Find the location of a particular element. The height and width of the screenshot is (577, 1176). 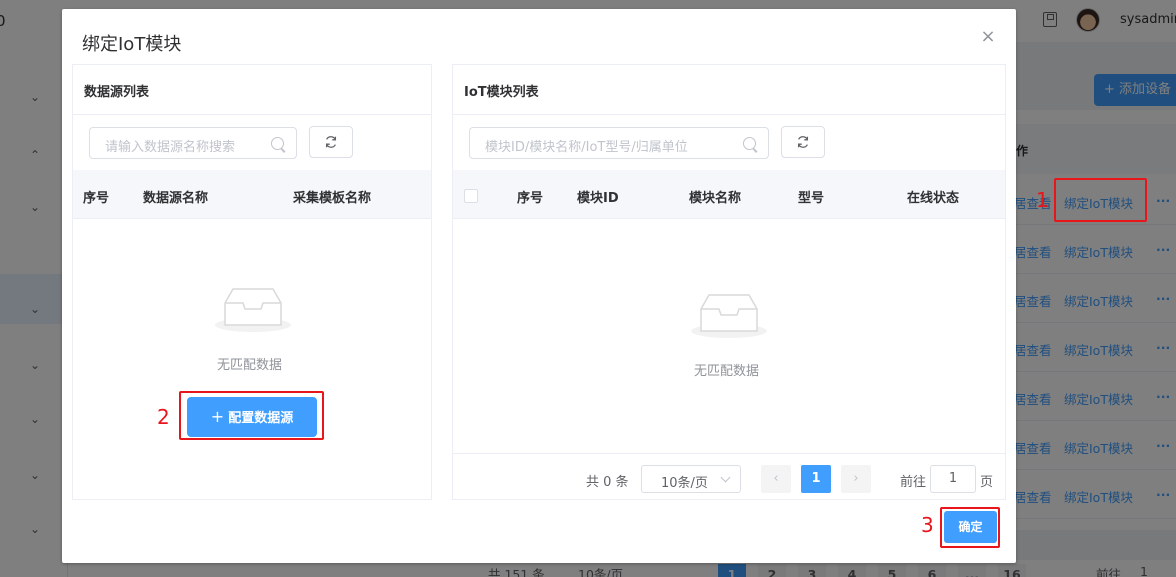

data-source-table-header: 序号 数据源名称 采集模板名称 is located at coordinates (252, 194).